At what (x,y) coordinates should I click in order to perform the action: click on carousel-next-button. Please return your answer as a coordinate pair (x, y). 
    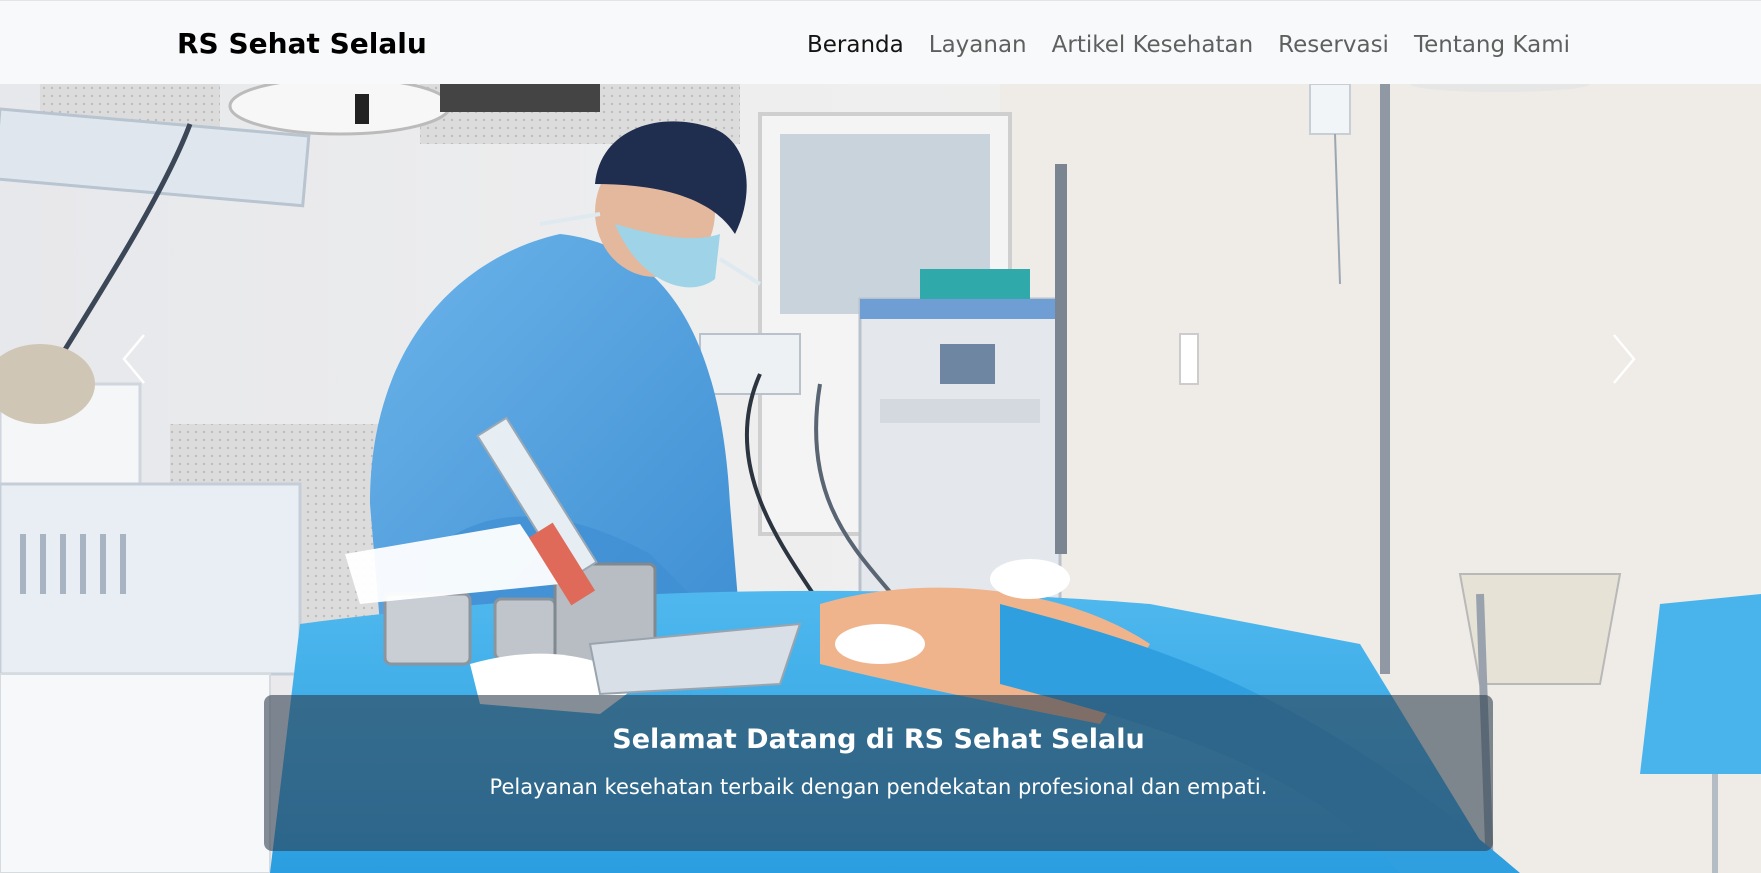
    Looking at the image, I should click on (1624, 359).